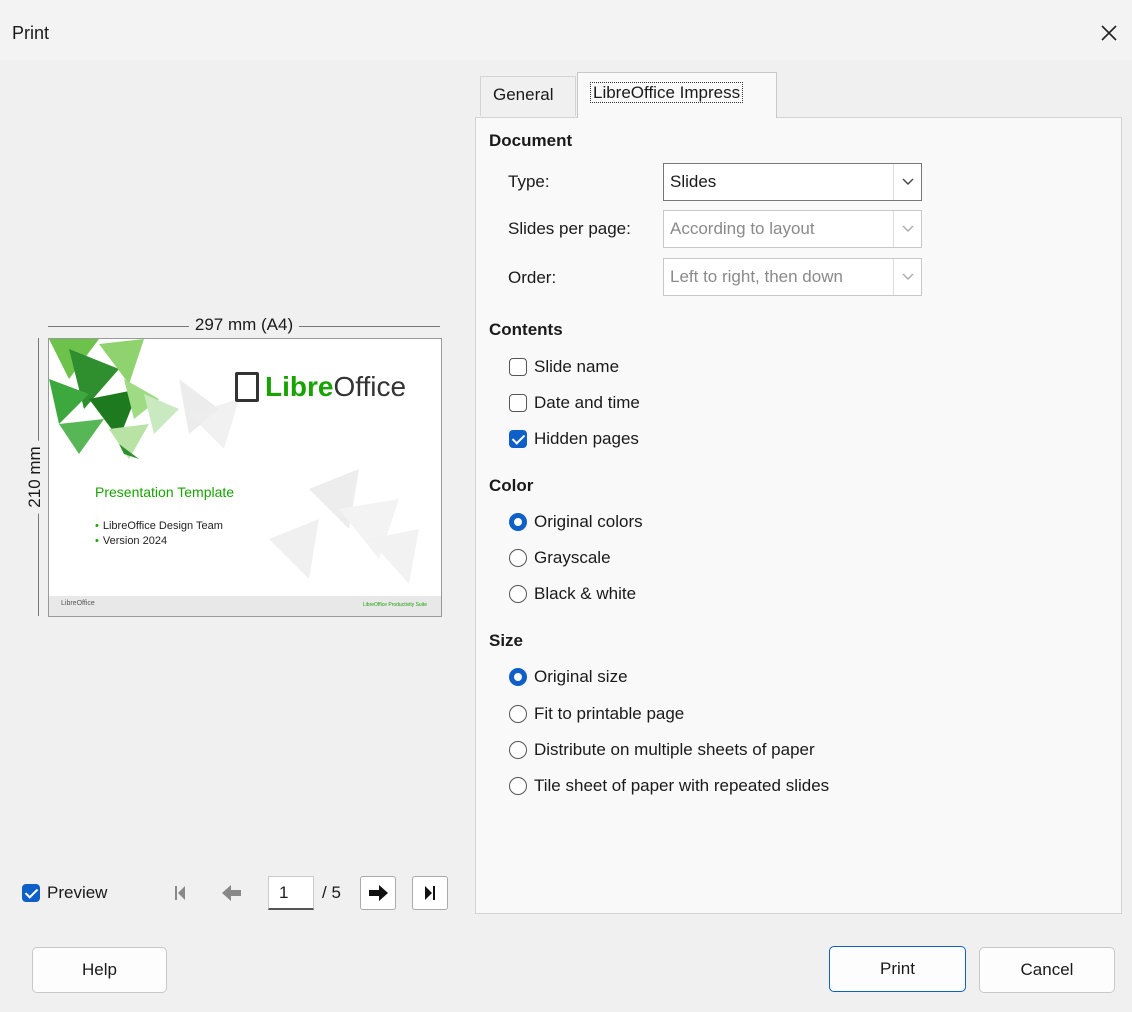  What do you see at coordinates (518, 367) in the screenshot?
I see `slide-name-checkbox-box` at bounding box center [518, 367].